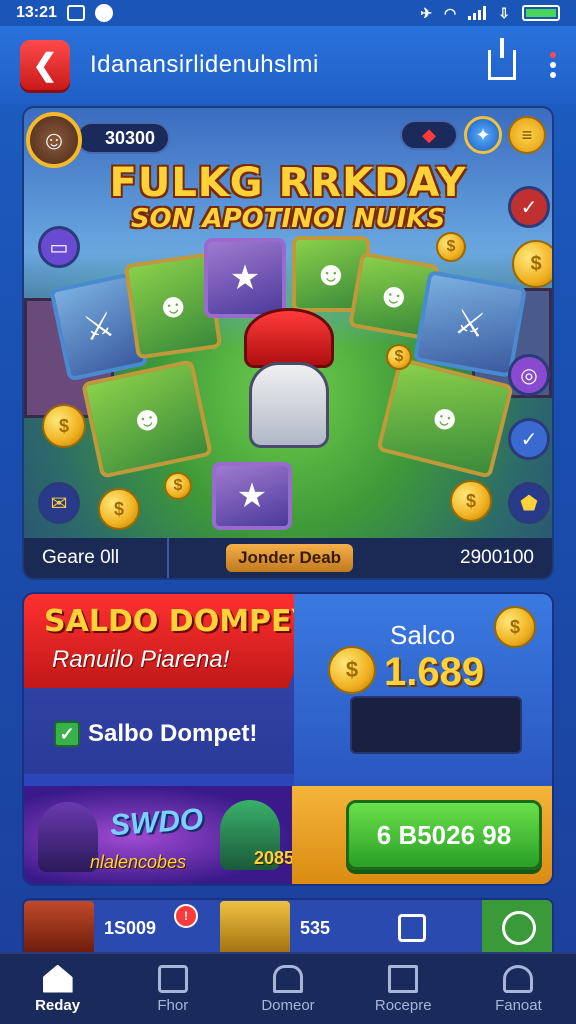 The height and width of the screenshot is (1024, 576). What do you see at coordinates (529, 503) in the screenshot?
I see `shield-icon: ⬟` at bounding box center [529, 503].